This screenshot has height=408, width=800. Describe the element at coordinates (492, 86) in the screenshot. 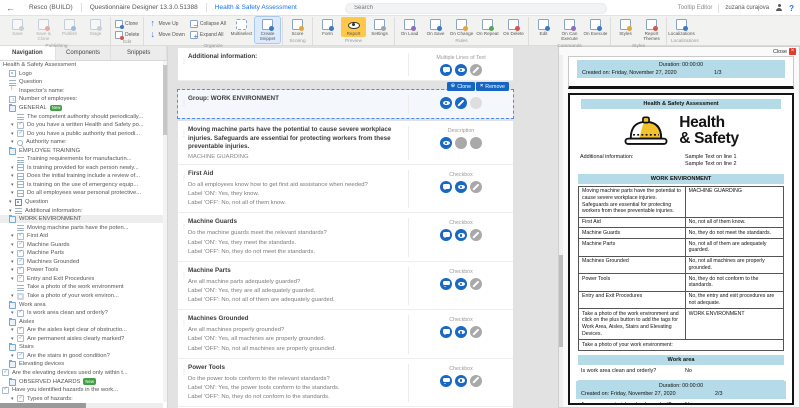

I see `remove-group-button: Remove` at that location.